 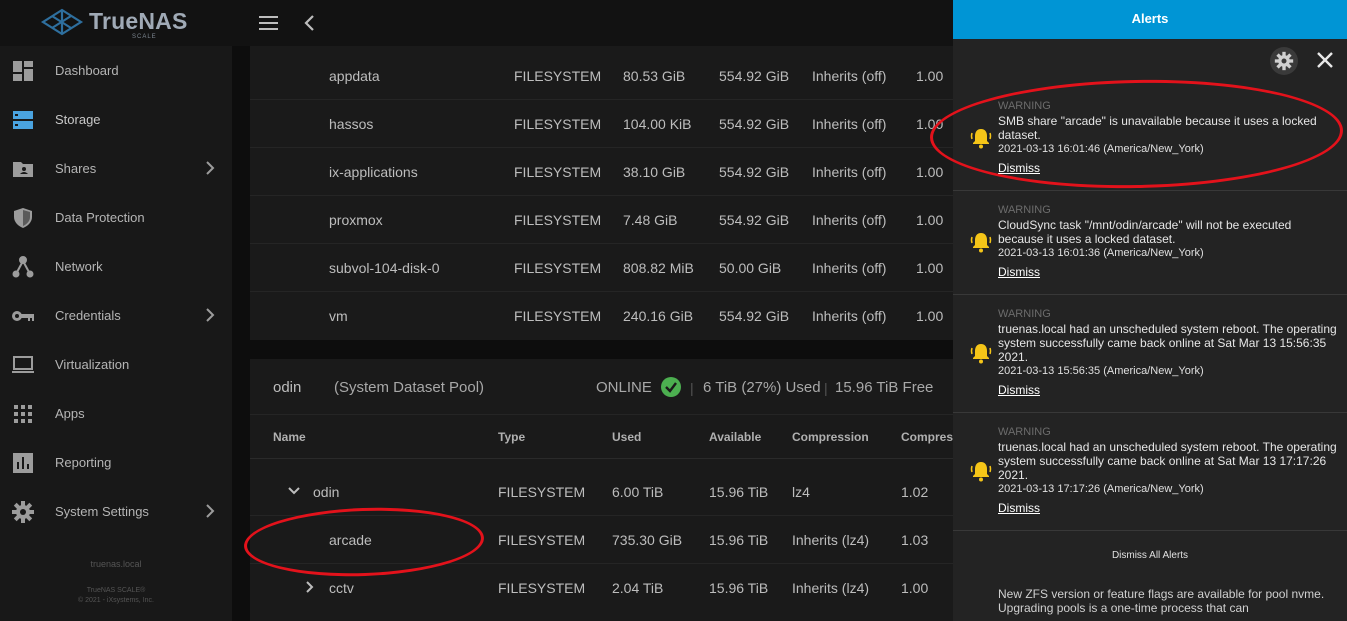 What do you see at coordinates (1150, 19) in the screenshot?
I see `alerts-title: Alerts` at bounding box center [1150, 19].